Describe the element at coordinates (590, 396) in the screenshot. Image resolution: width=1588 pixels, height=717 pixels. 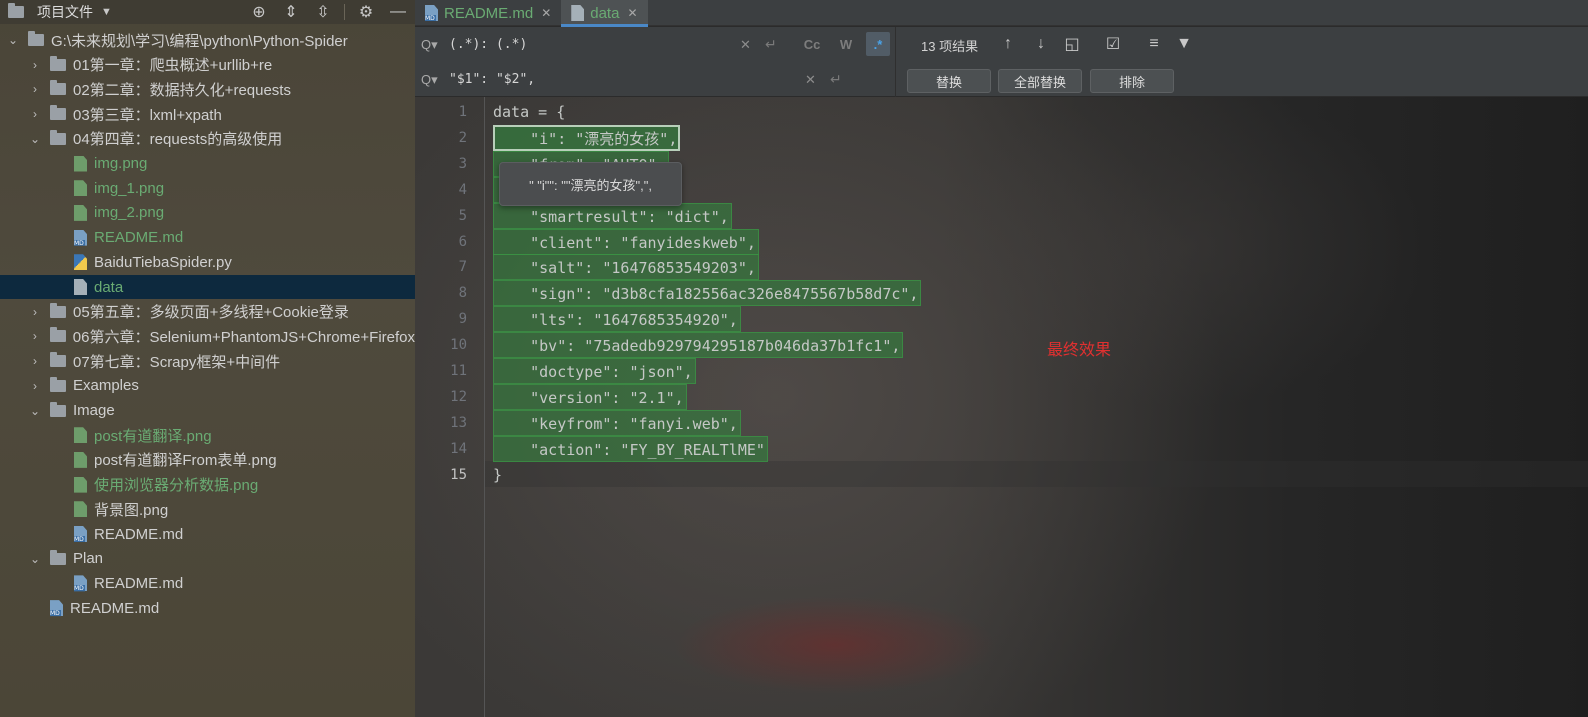
I see `code-line: "version": "2.1",` at that location.